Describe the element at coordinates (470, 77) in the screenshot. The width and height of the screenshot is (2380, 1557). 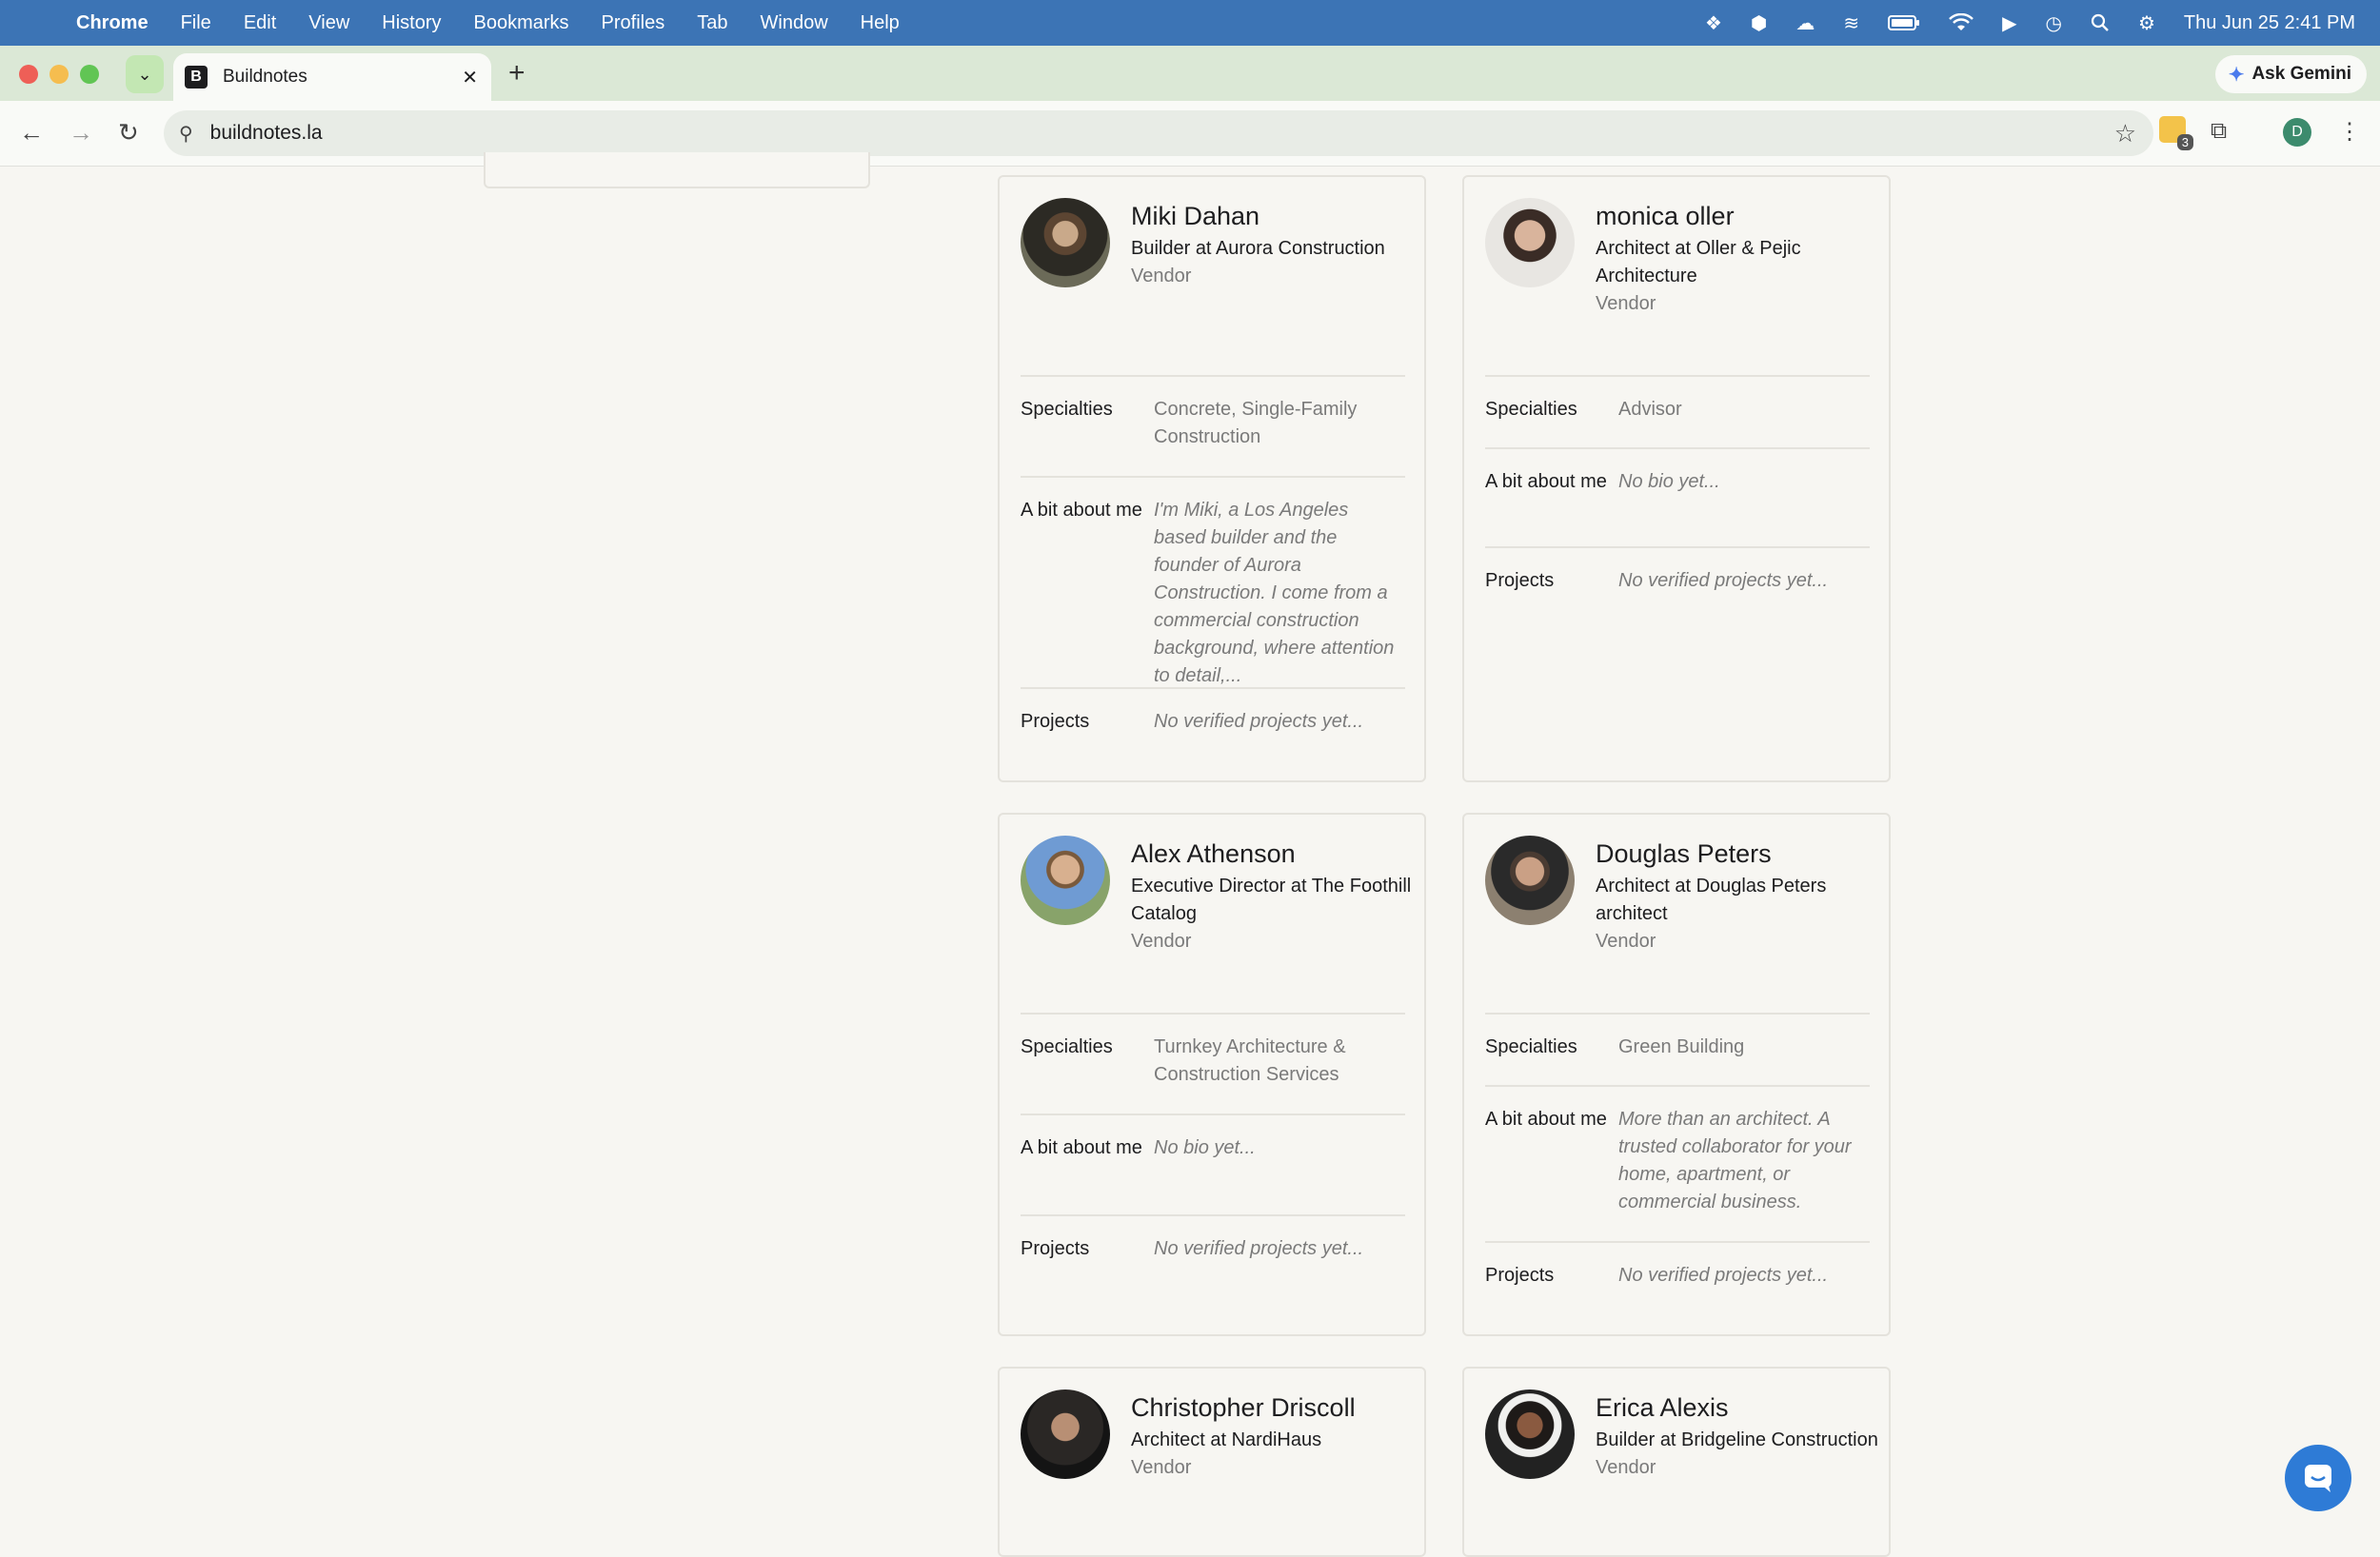
I see `tab-close-icon: ✕` at that location.